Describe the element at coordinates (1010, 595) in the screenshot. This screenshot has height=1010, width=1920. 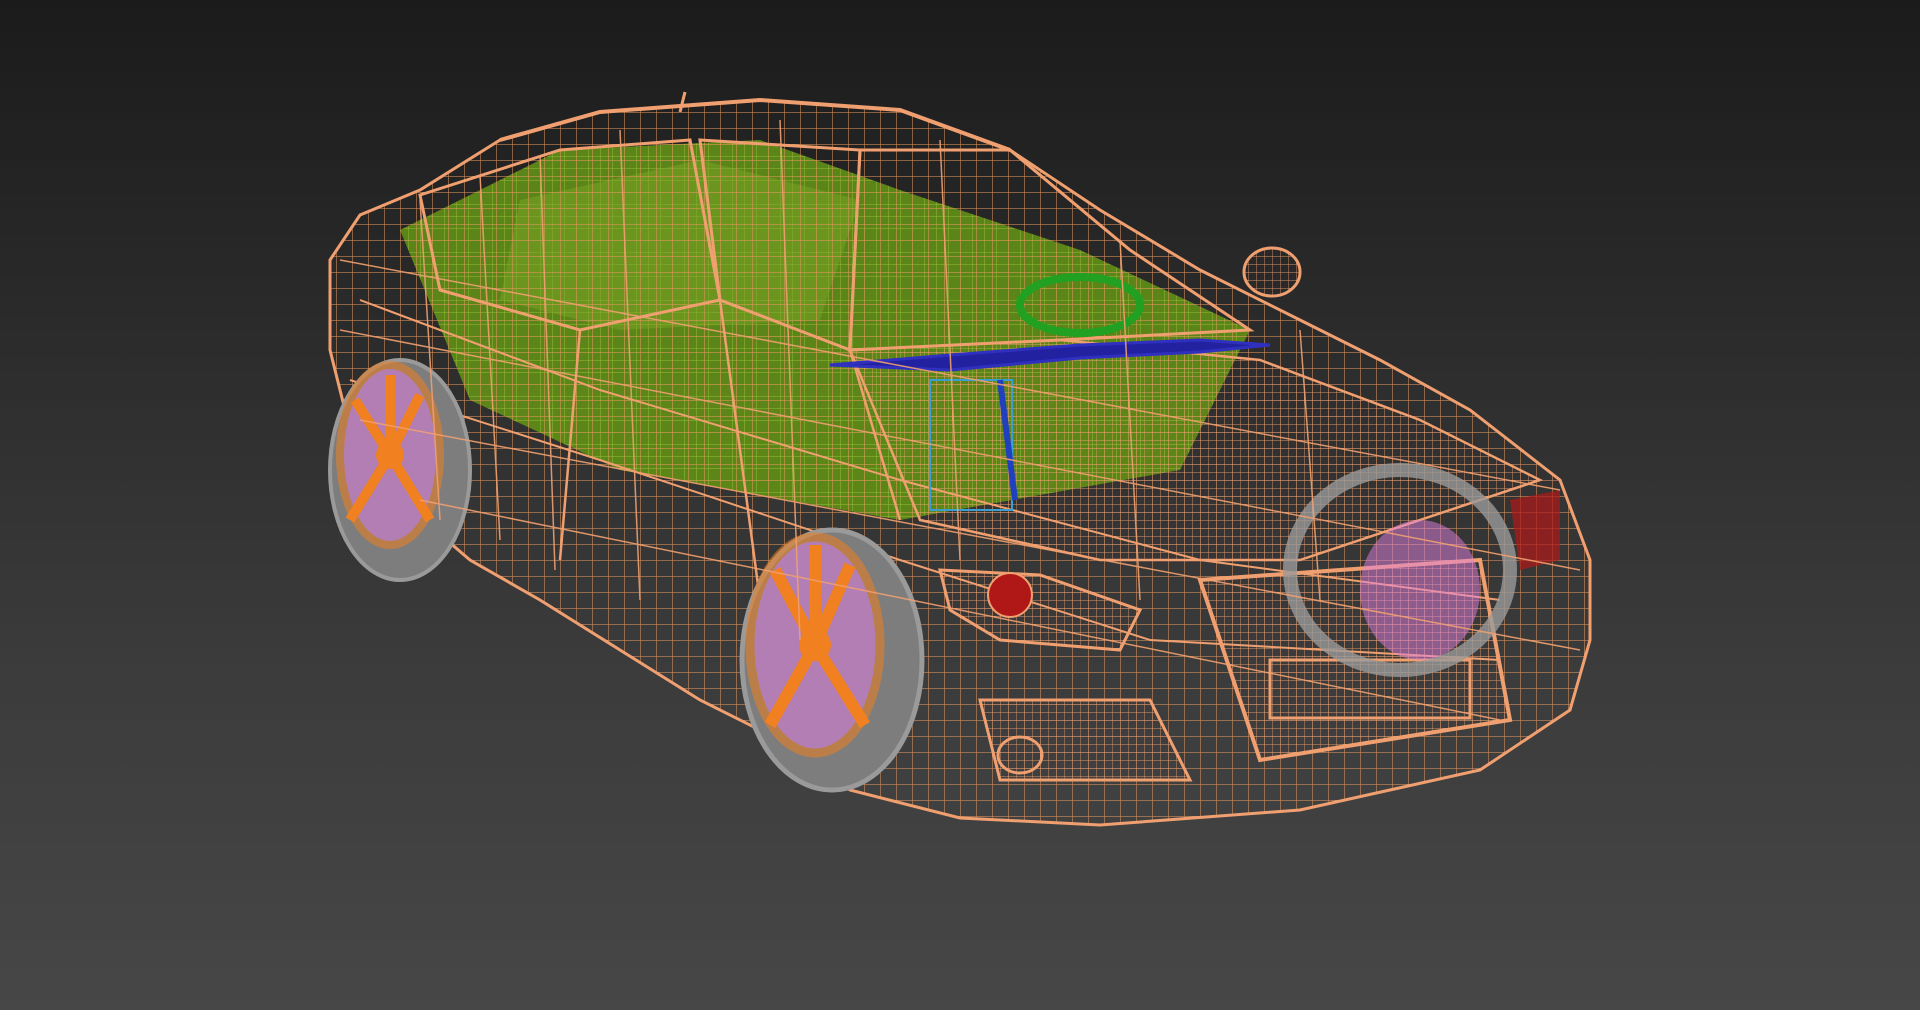
I see `headlight-red-lens` at that location.